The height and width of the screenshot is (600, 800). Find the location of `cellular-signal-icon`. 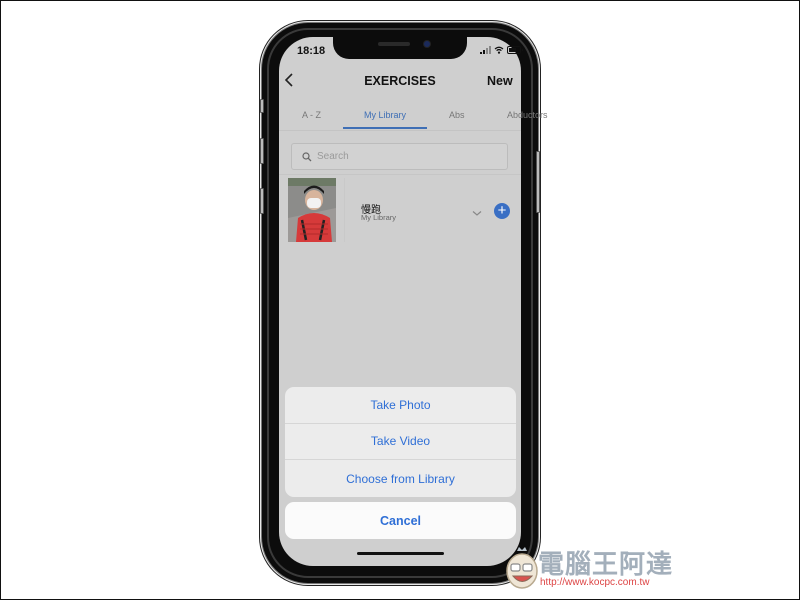

cellular-signal-icon is located at coordinates (485, 50).